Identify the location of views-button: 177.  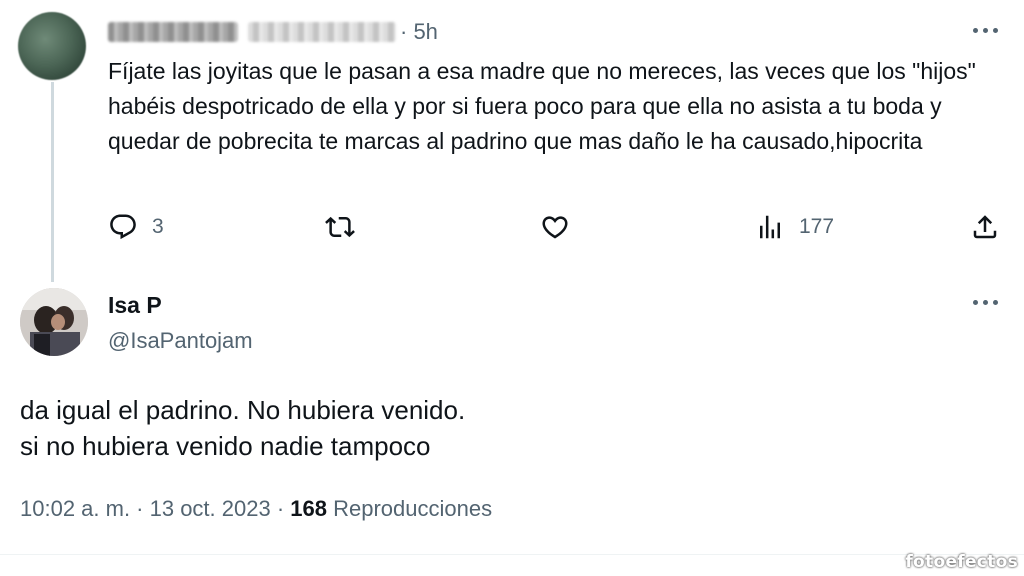
(794, 227).